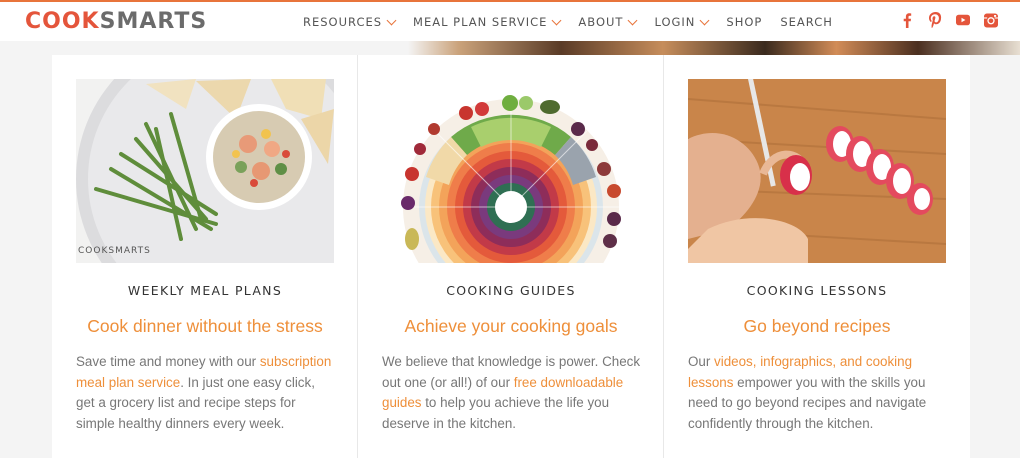  I want to click on nav-shop: SHOP, so click(744, 22).